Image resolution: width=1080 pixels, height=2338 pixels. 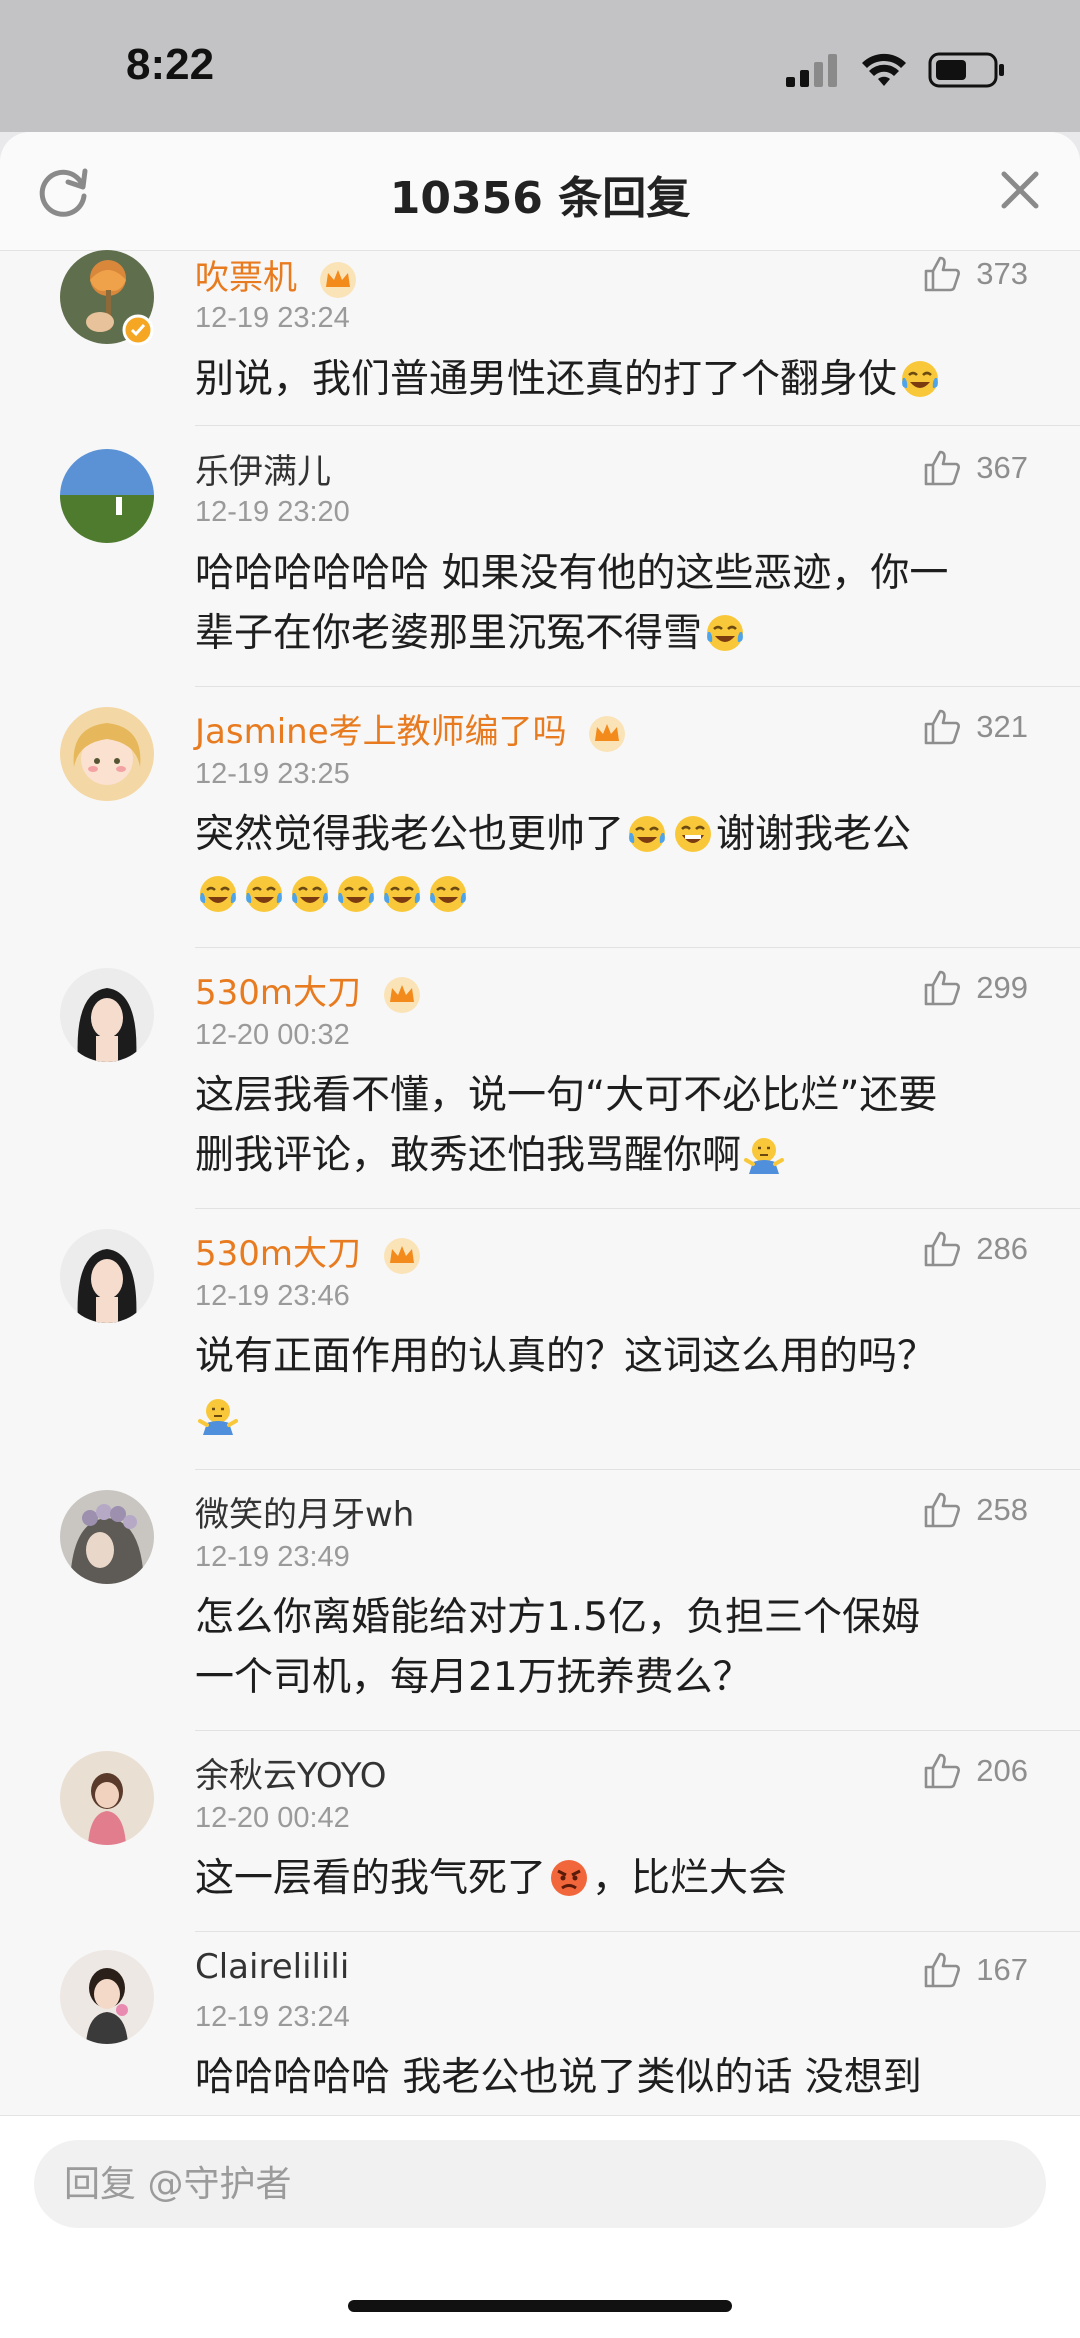 What do you see at coordinates (272, 512) in the screenshot?
I see `comment-time: 12-19 23:20` at bounding box center [272, 512].